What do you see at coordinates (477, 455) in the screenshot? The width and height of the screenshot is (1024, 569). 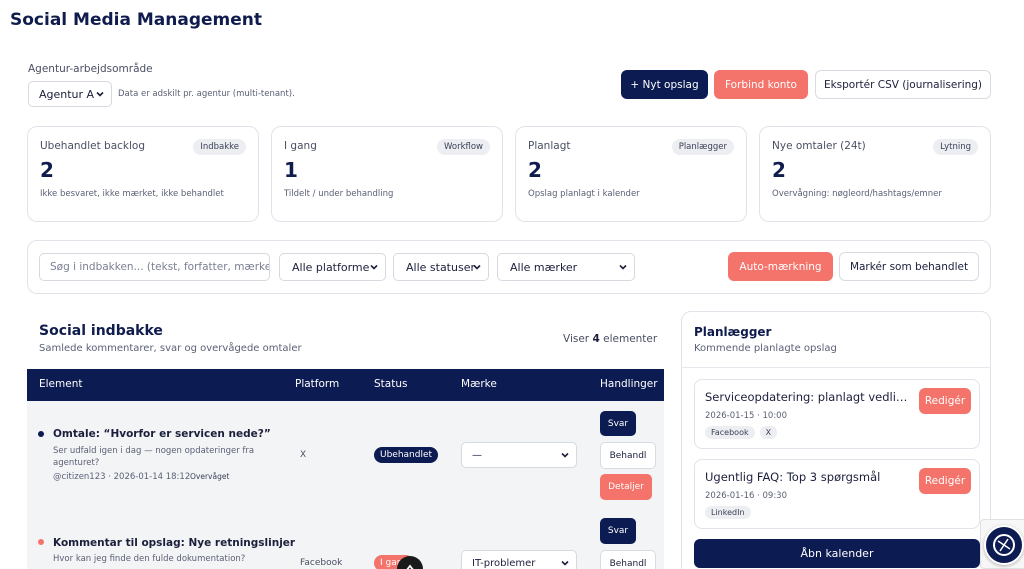 I see `label-select-value: —` at bounding box center [477, 455].